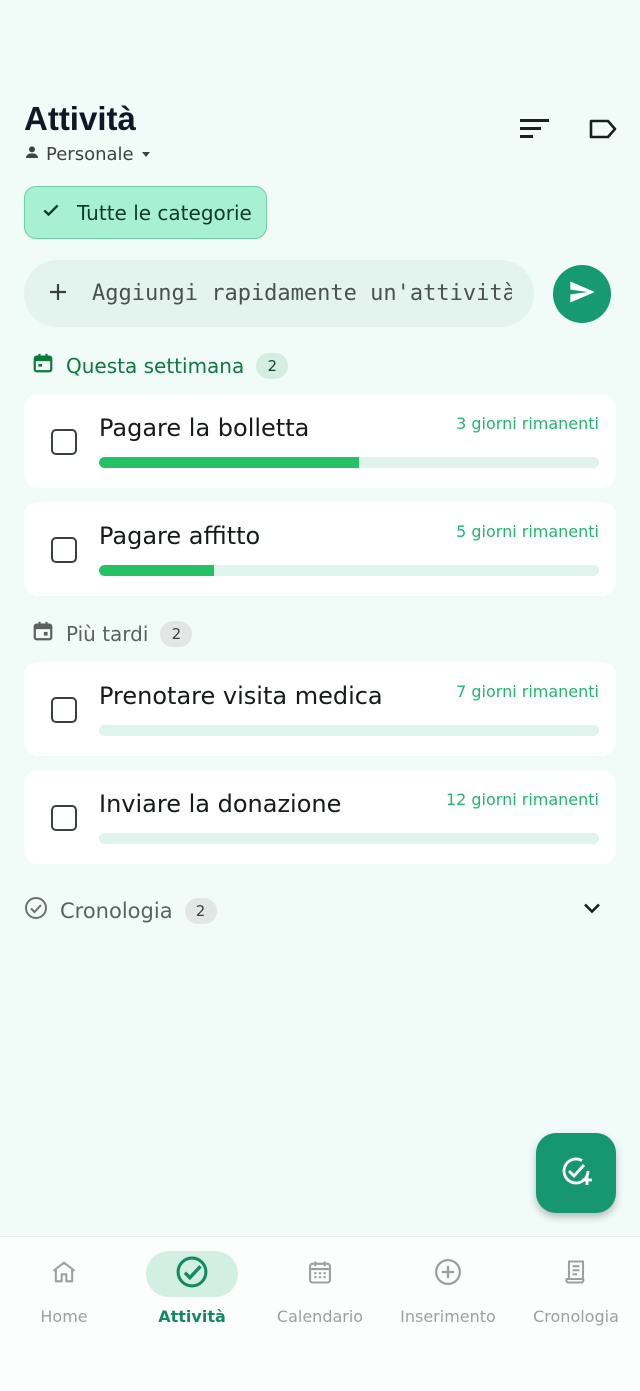 The width and height of the screenshot is (640, 1391). I want to click on task-title: Prenotare visita medica, so click(241, 696).